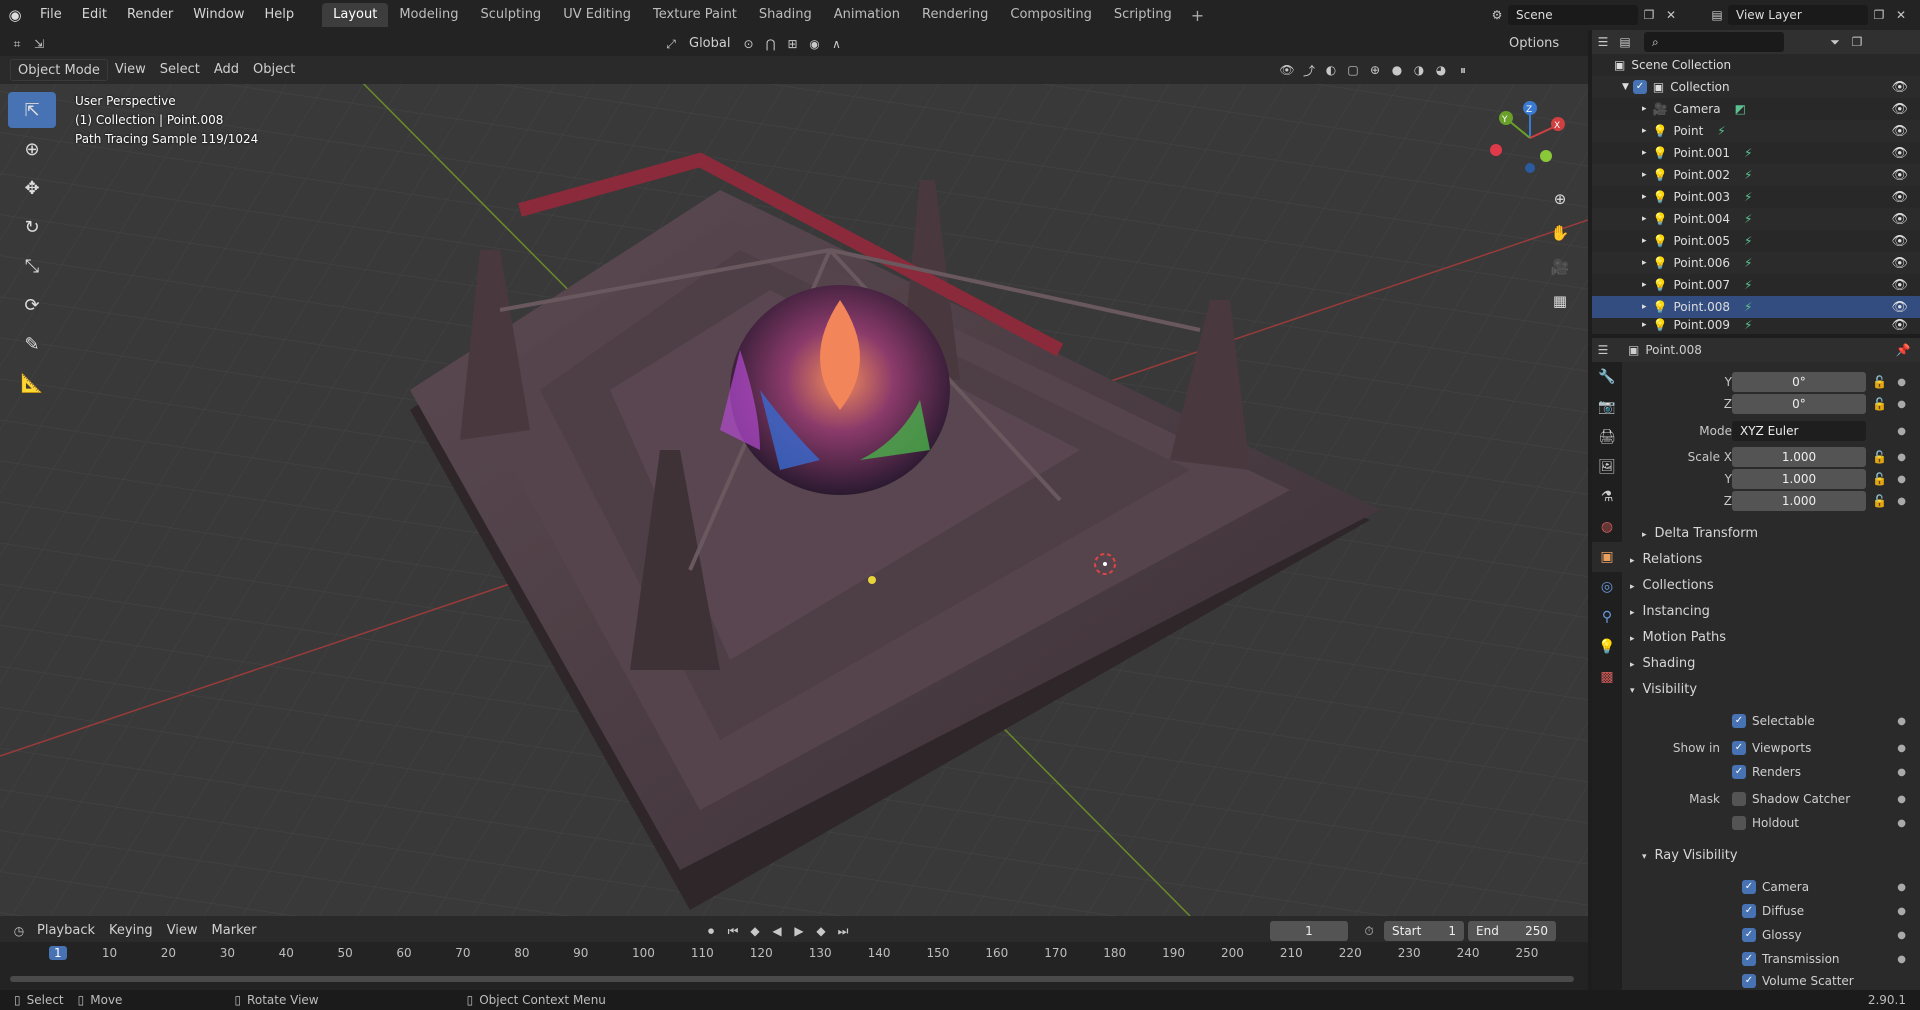 This screenshot has height=1010, width=1920. I want to click on timeline-editor-icon: ◷, so click(19, 931).